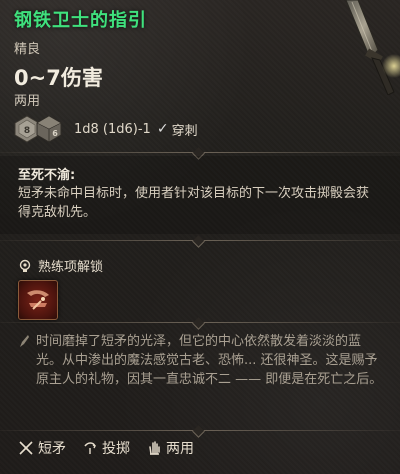  What do you see at coordinates (194, 203) in the screenshot?
I see `passive-description: 短矛未命中目标时，使用者针对该目标的下一次攻击掷骰会获得克敌机先。` at bounding box center [194, 203].